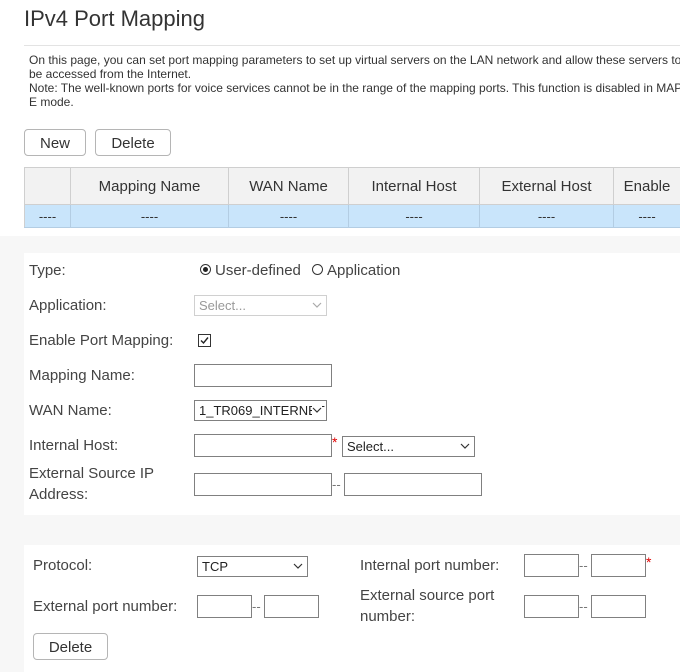  I want to click on internal-port-end-input, so click(618, 565).